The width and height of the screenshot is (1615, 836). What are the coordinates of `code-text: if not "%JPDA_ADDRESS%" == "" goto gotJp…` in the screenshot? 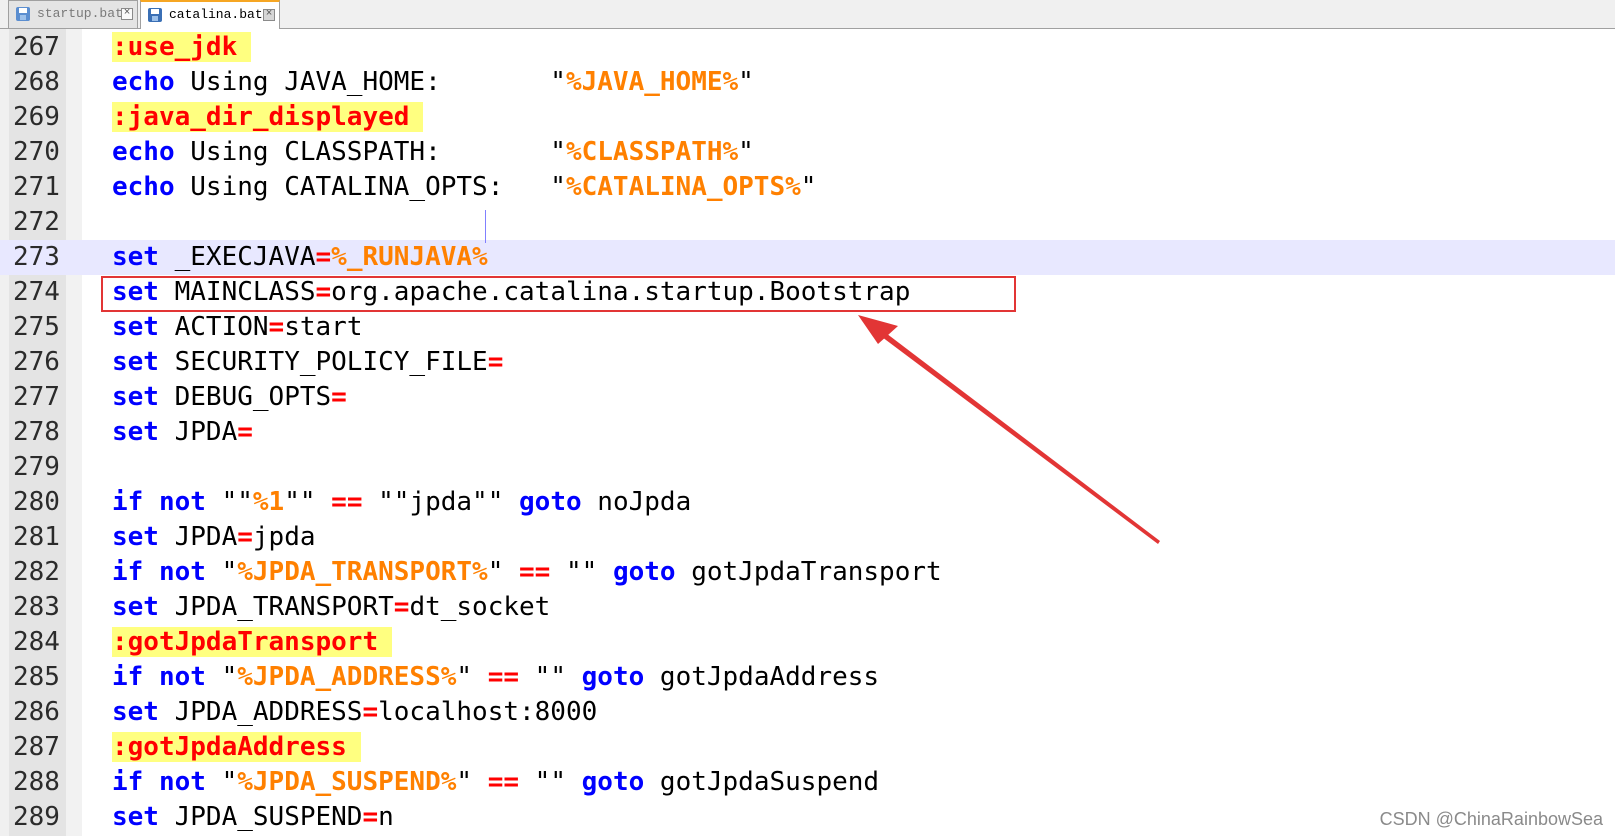 It's located at (495, 677).